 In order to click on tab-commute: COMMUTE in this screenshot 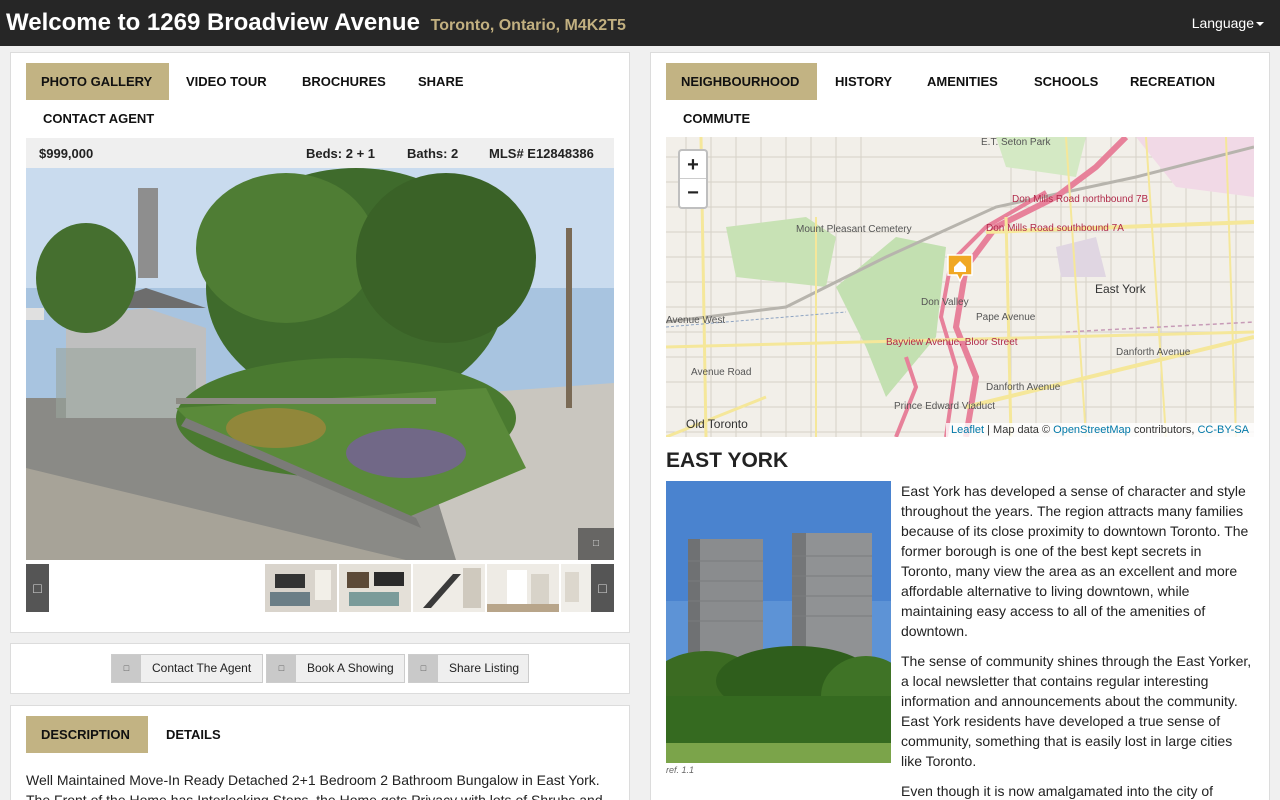, I will do `click(716, 118)`.